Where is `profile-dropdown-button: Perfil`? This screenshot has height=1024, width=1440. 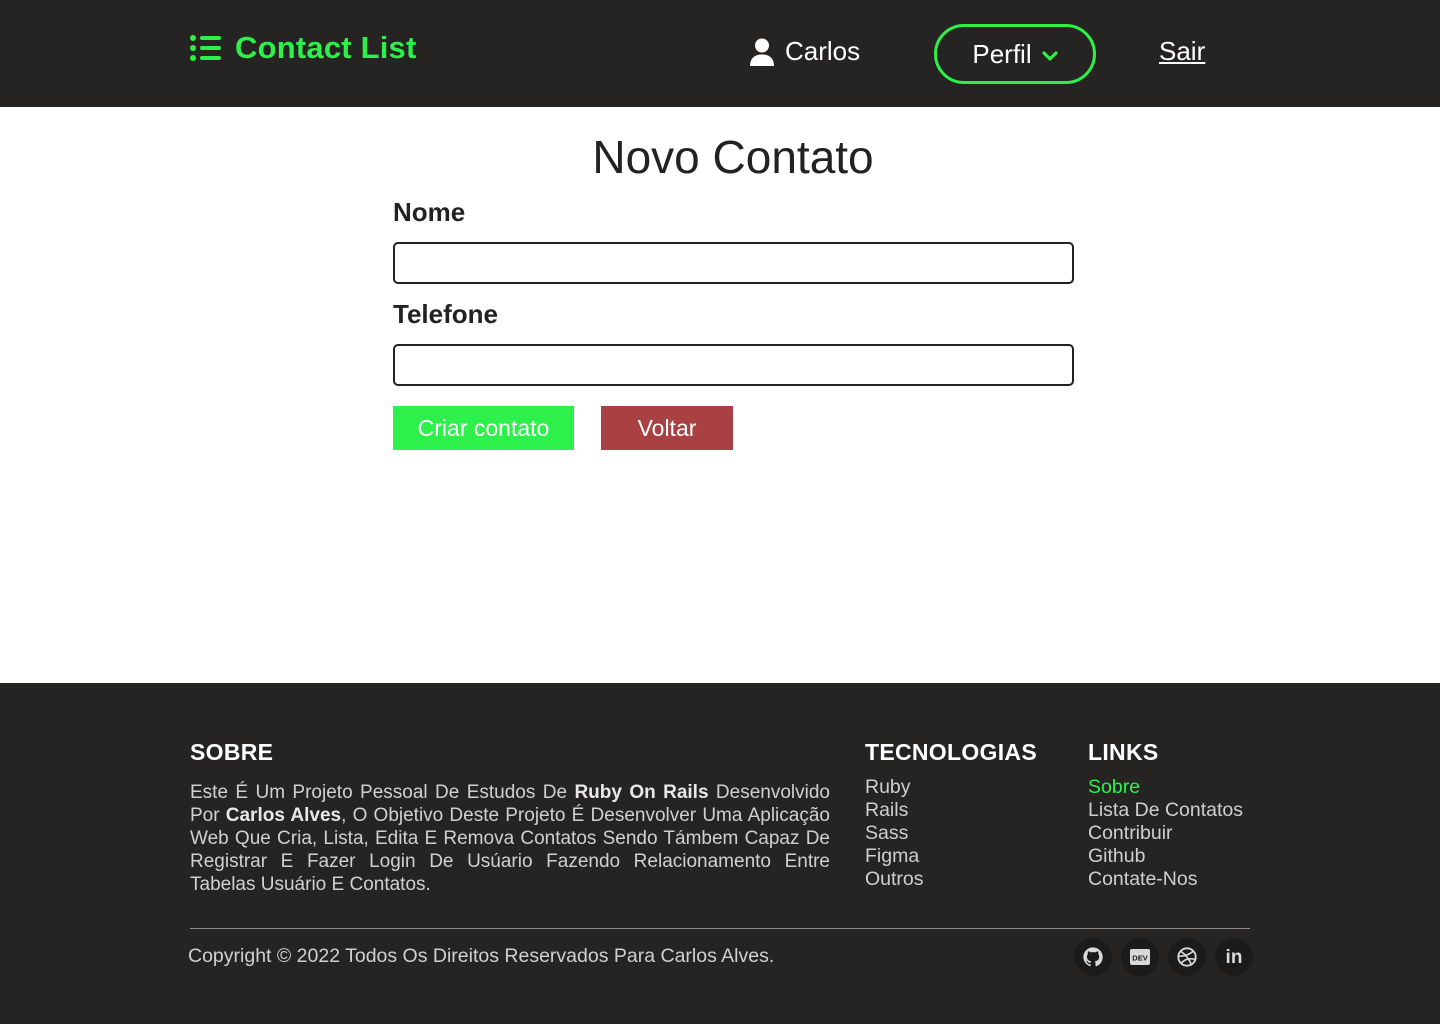 profile-dropdown-button: Perfil is located at coordinates (1015, 54).